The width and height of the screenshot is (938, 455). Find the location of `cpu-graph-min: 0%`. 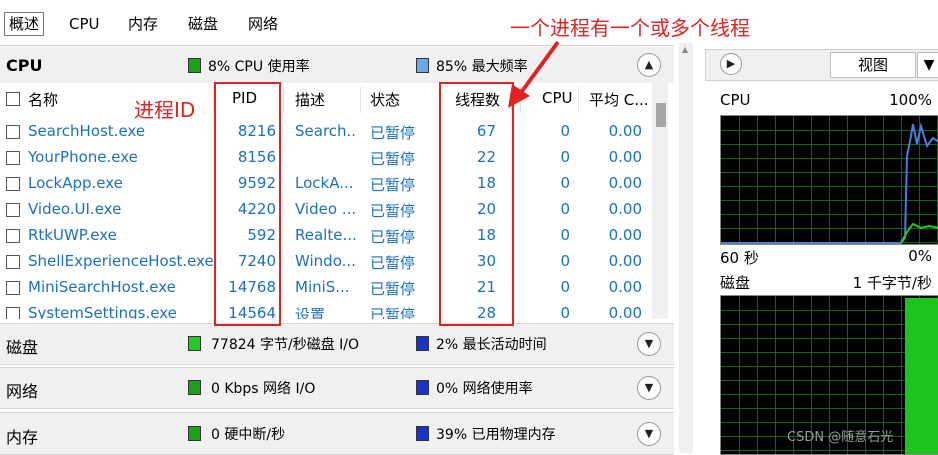

cpu-graph-min: 0% is located at coordinates (920, 256).